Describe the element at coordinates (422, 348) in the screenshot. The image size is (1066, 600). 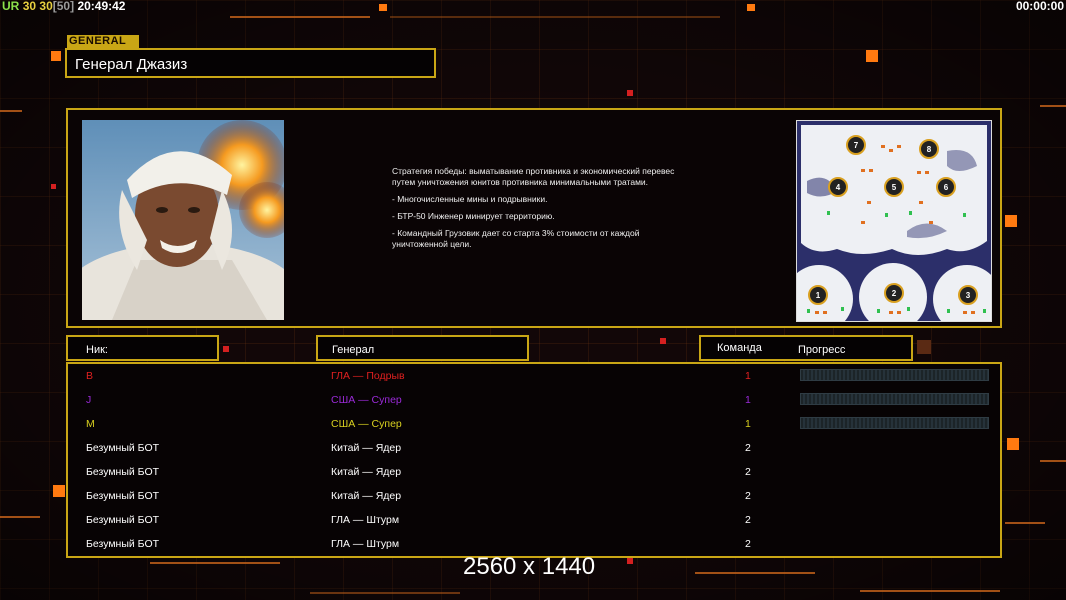
I see `general-header-box: Генерал` at that location.